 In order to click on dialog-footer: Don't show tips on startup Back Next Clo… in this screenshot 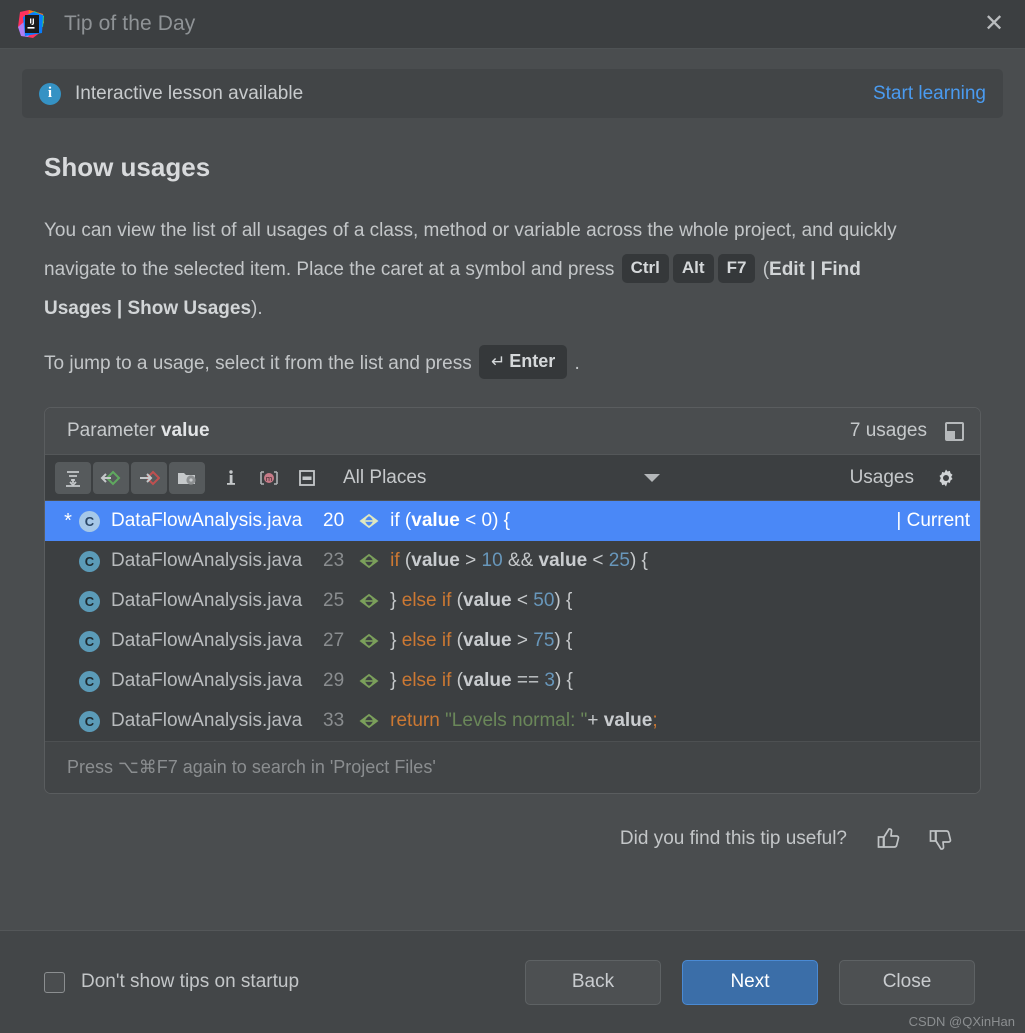, I will do `click(512, 981)`.